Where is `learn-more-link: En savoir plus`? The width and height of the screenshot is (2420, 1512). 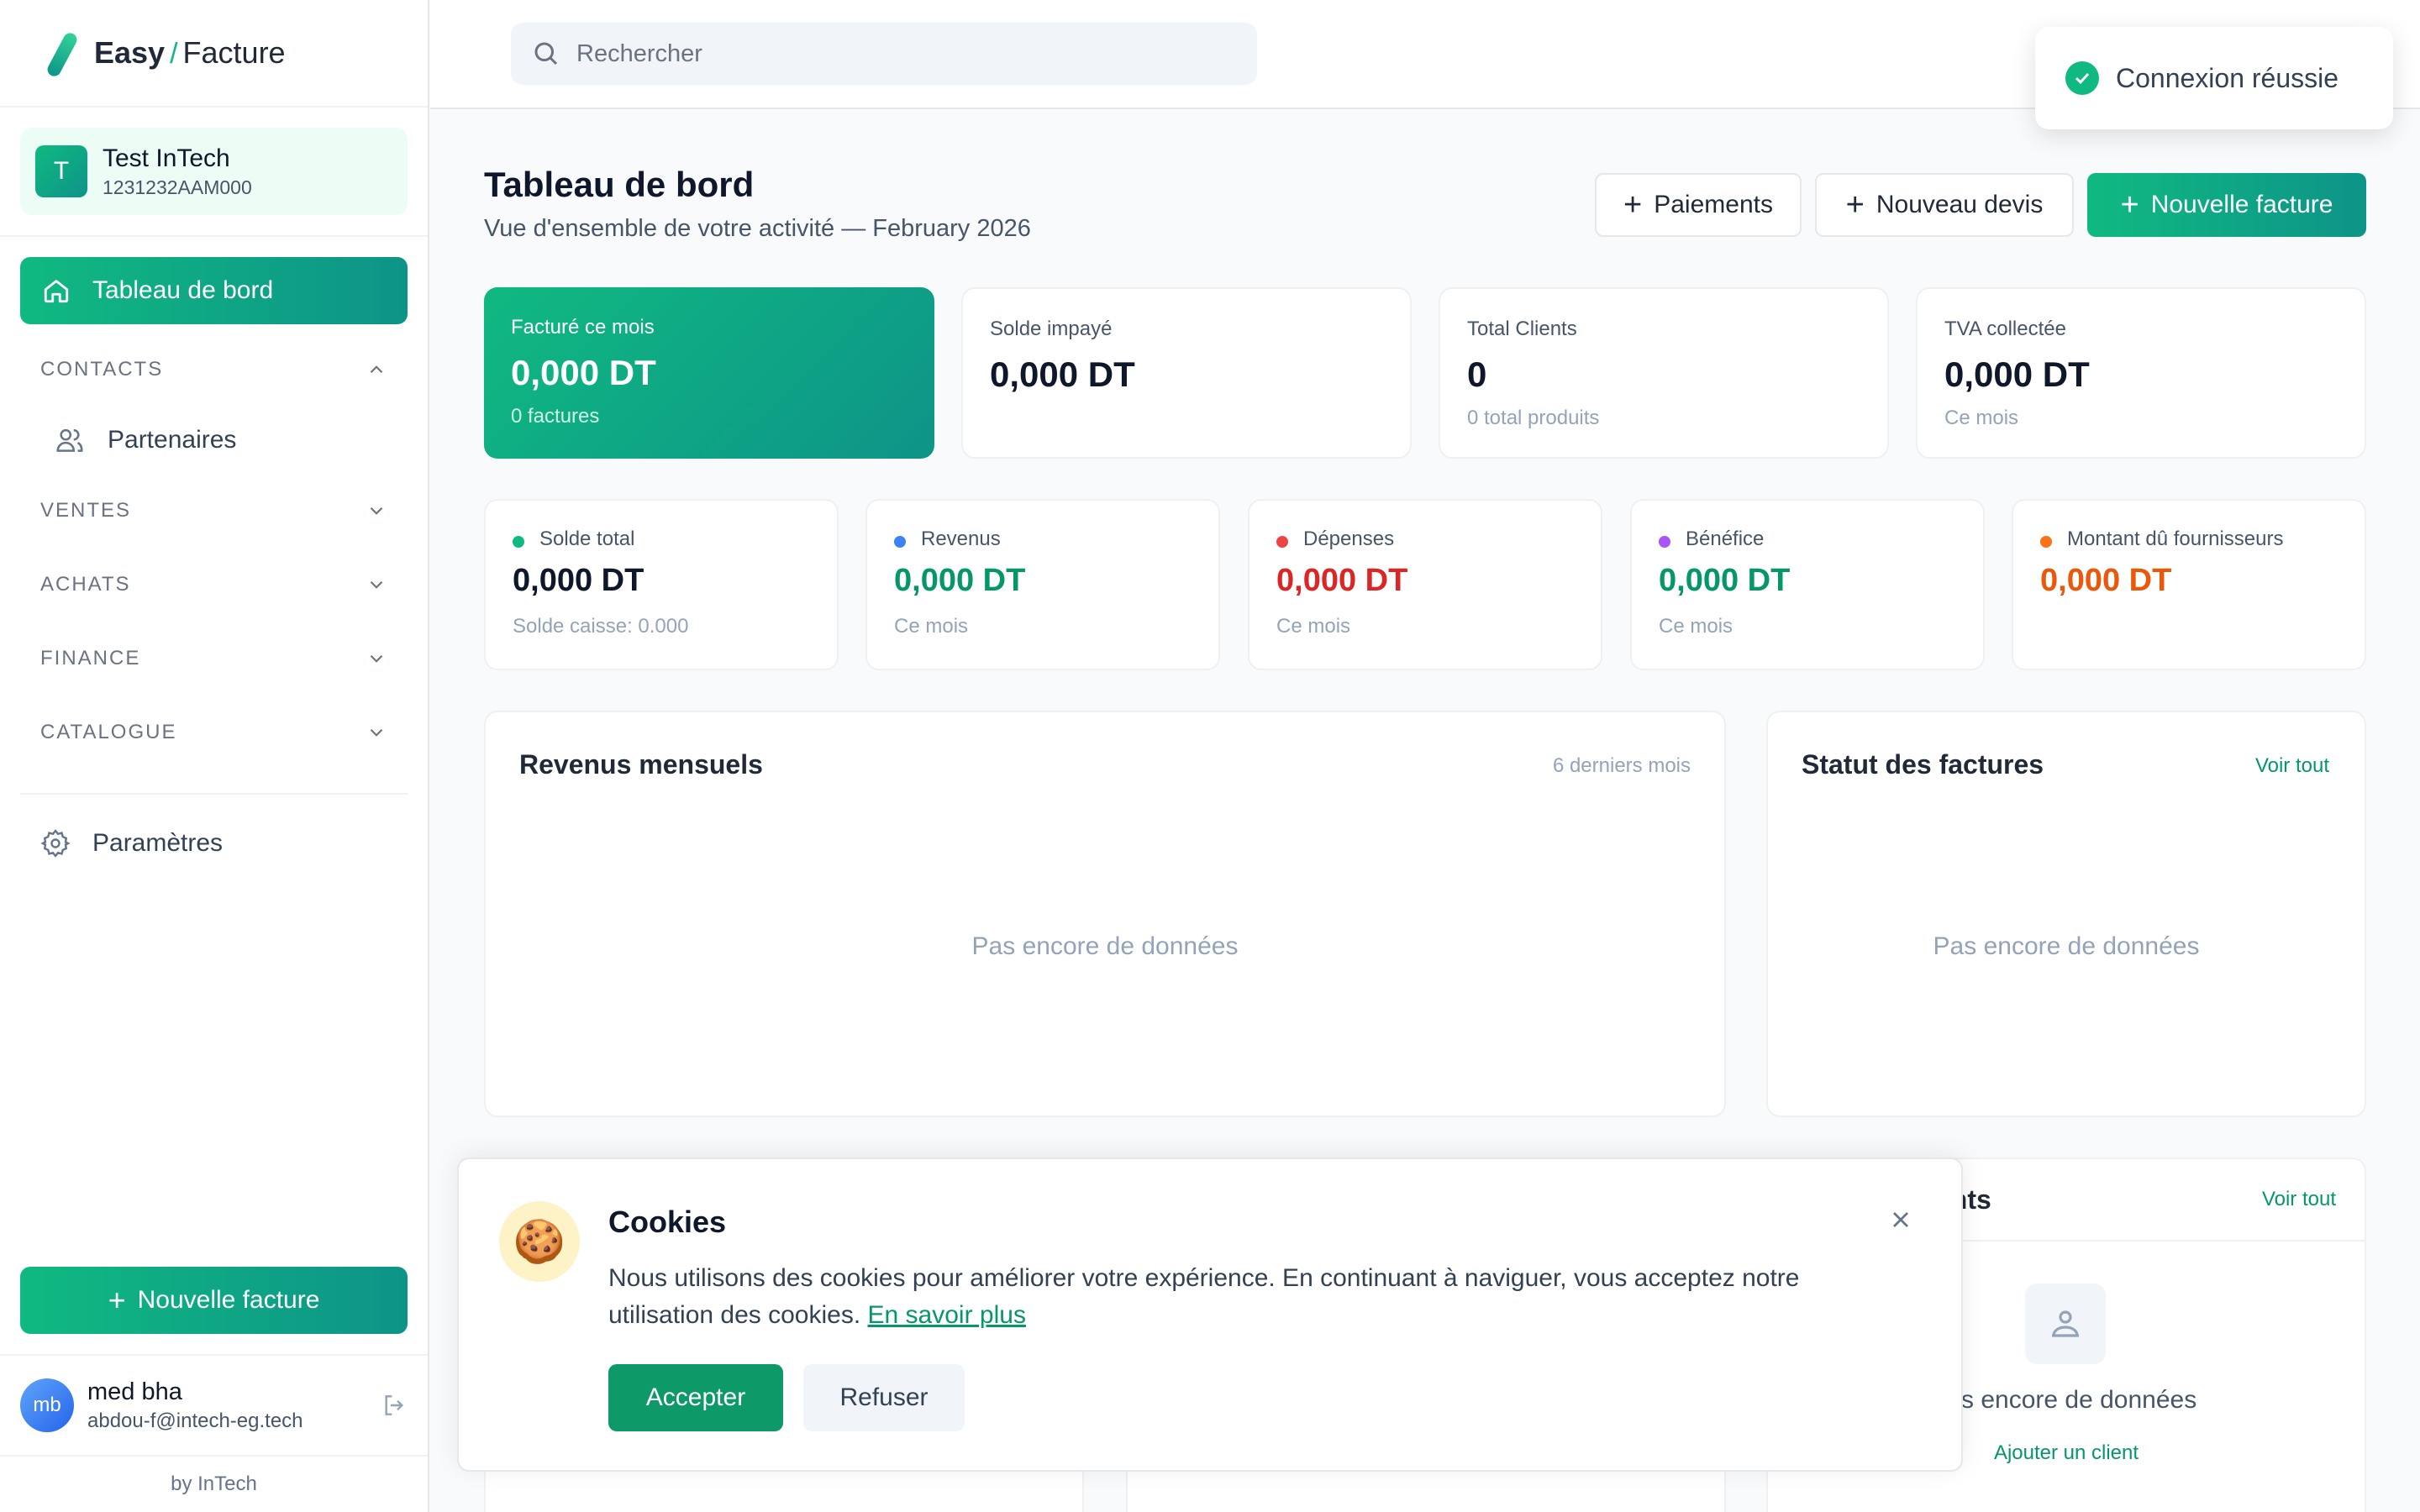 learn-more-link: En savoir plus is located at coordinates (947, 1315).